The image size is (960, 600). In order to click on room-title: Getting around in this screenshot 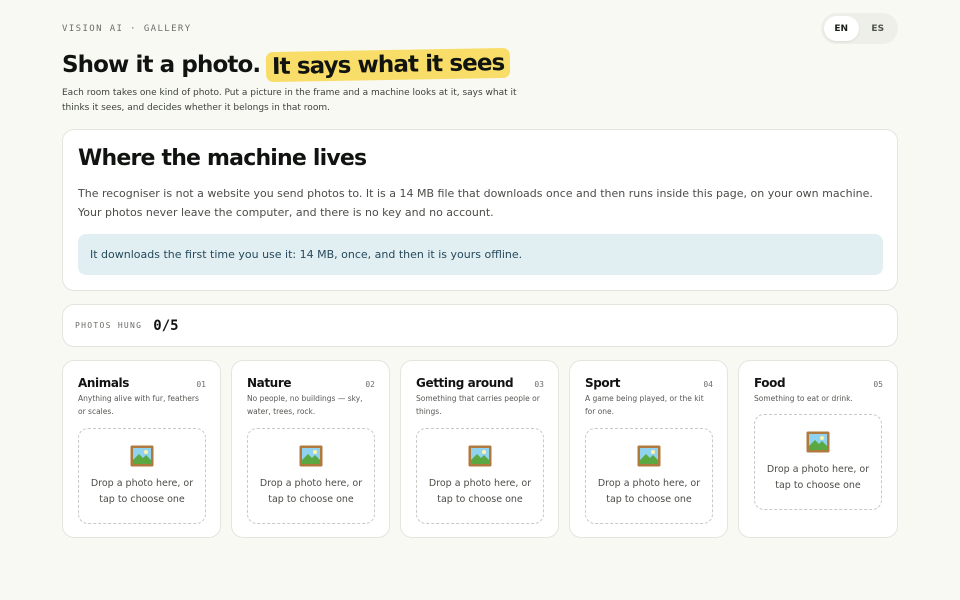, I will do `click(465, 383)`.